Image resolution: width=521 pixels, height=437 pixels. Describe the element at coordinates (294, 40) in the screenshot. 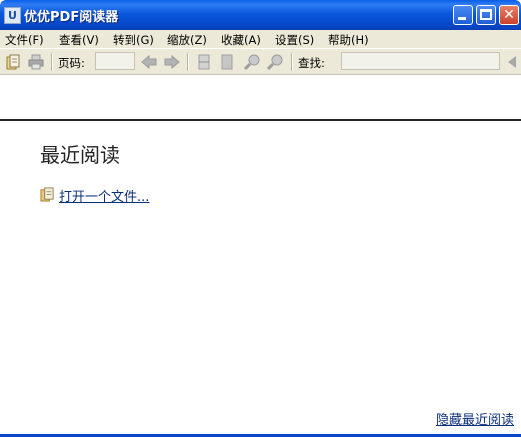

I see `menu-settings: 设置(S)` at that location.